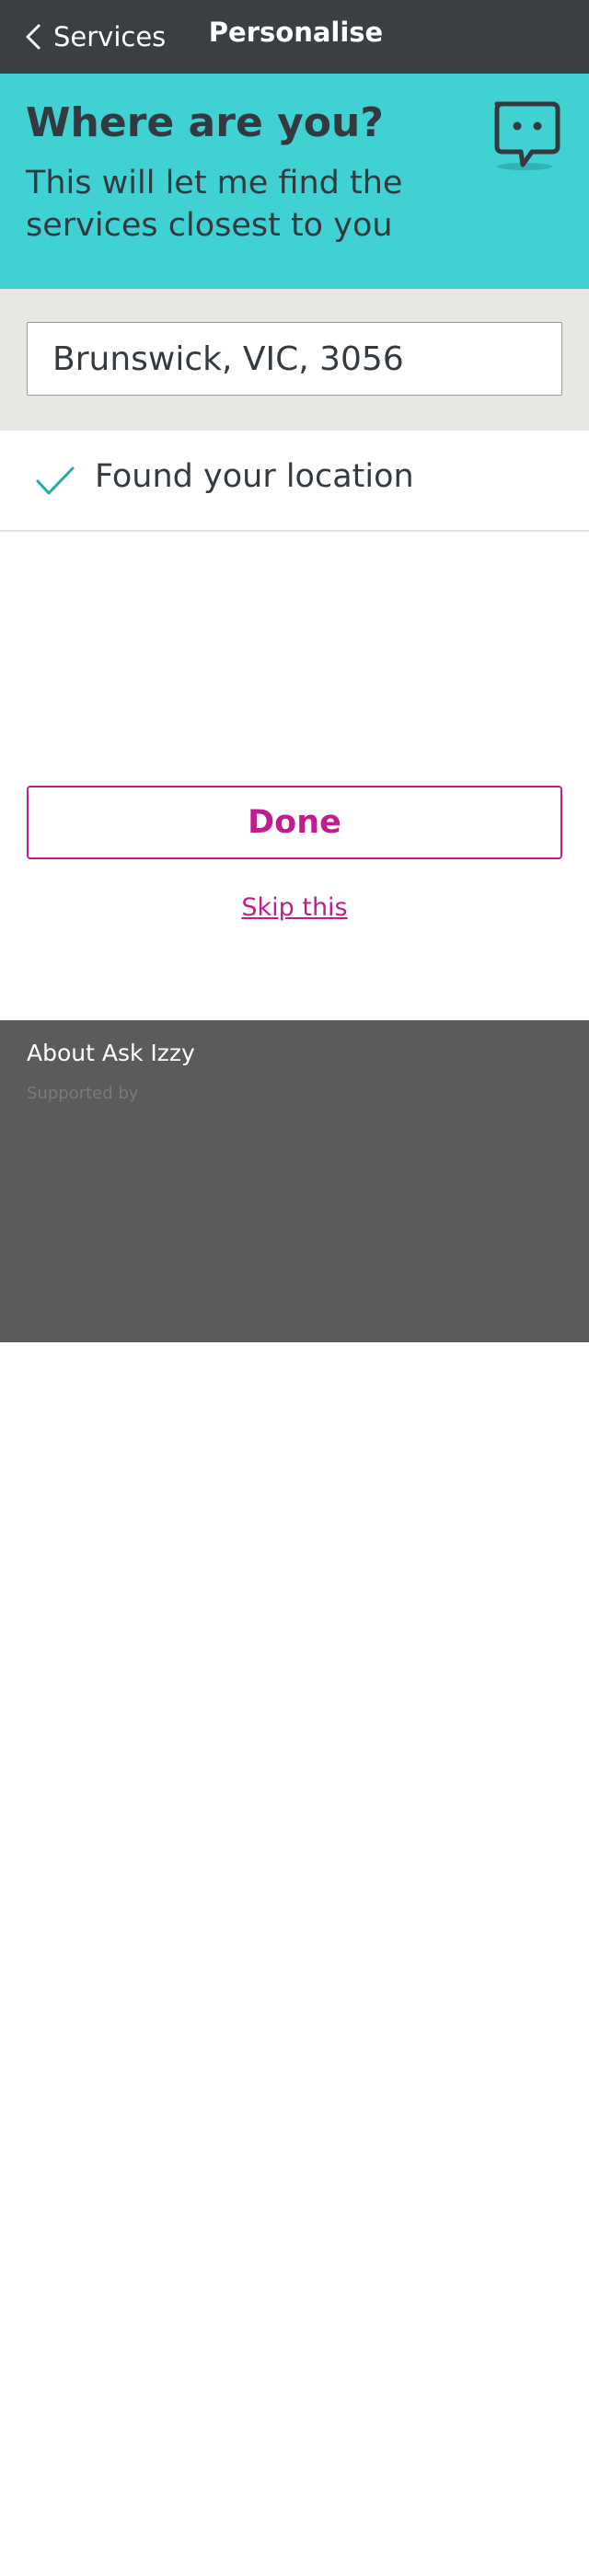 This screenshot has width=589, height=2576. I want to click on location-input-section, so click(294, 360).